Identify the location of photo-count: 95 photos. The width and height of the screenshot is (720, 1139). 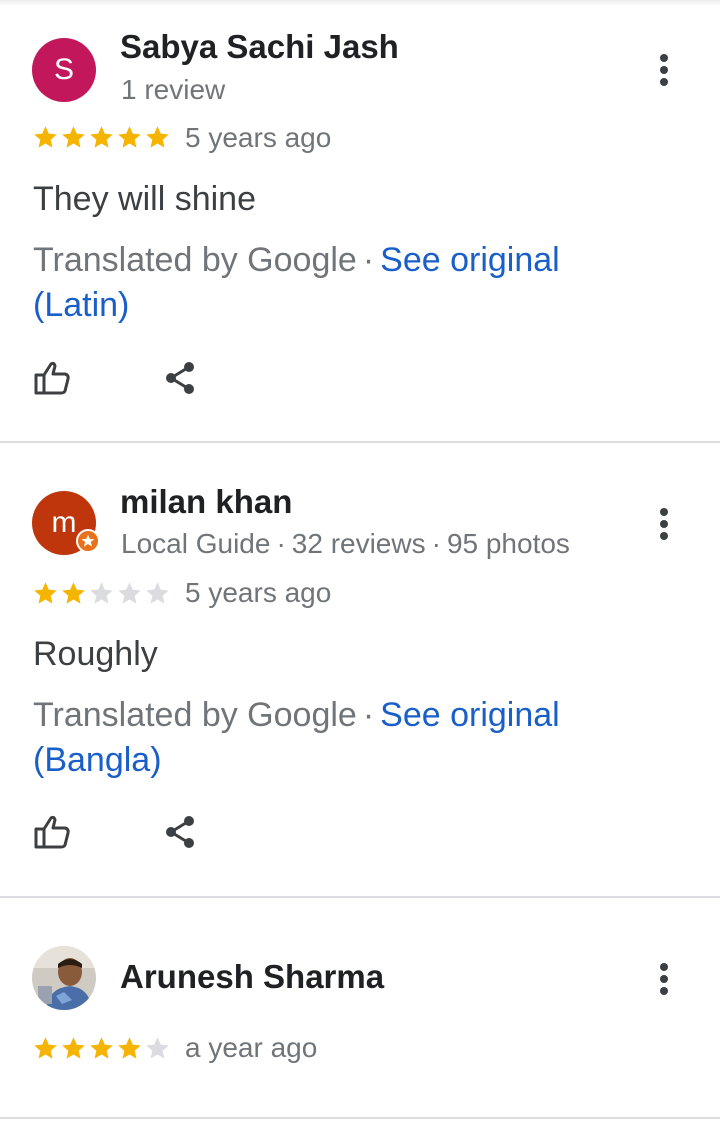
(508, 543).